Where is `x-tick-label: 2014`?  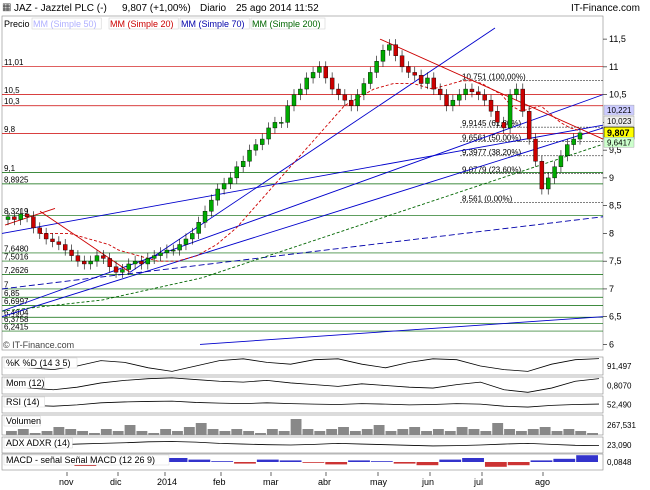 x-tick-label: 2014 is located at coordinates (167, 482).